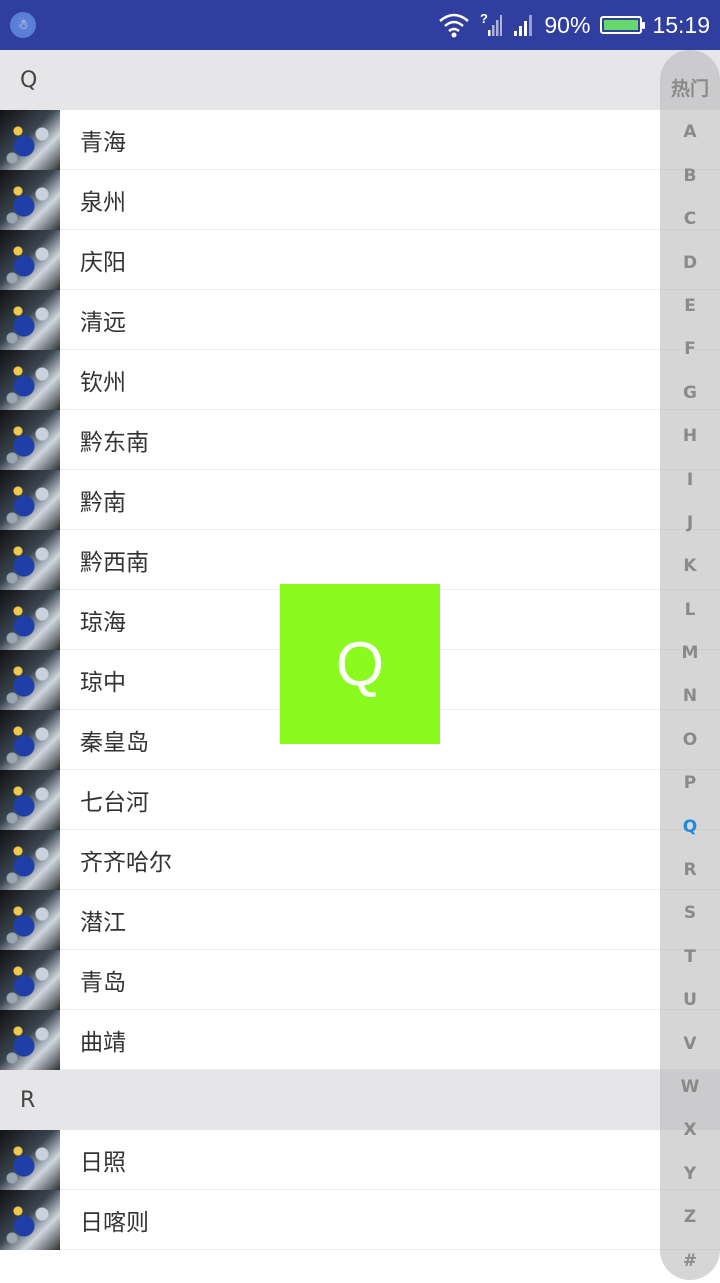 The image size is (720, 1283). What do you see at coordinates (681, 24) in the screenshot?
I see `clock: 15:19` at bounding box center [681, 24].